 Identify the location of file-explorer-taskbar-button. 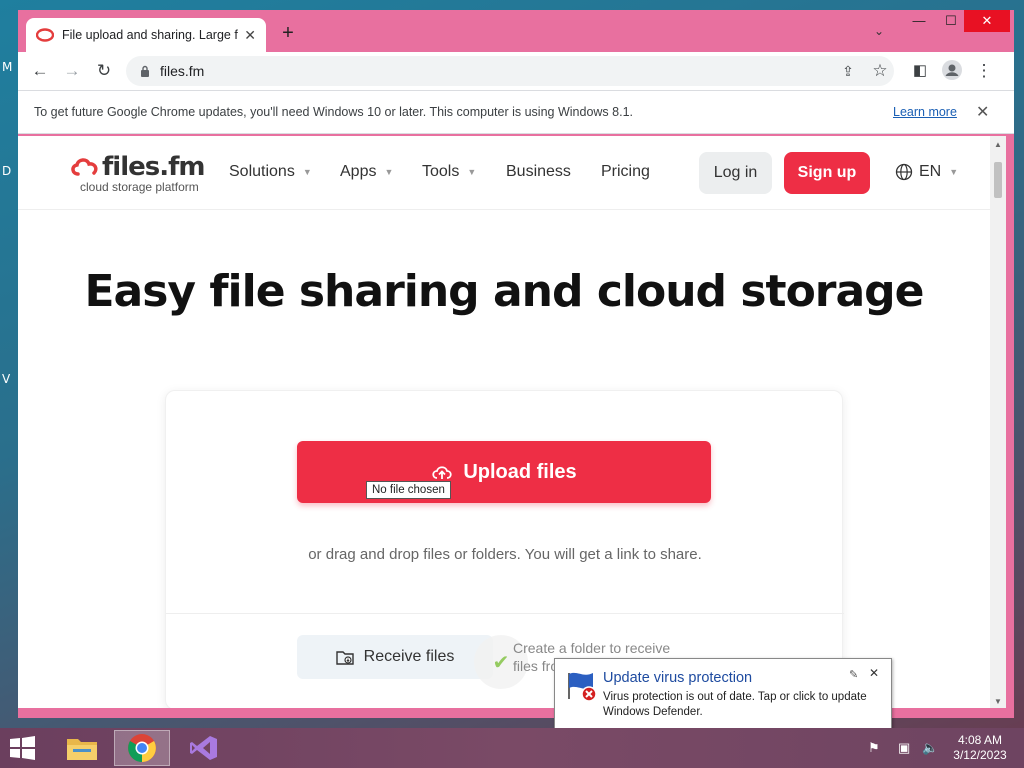
(82, 748).